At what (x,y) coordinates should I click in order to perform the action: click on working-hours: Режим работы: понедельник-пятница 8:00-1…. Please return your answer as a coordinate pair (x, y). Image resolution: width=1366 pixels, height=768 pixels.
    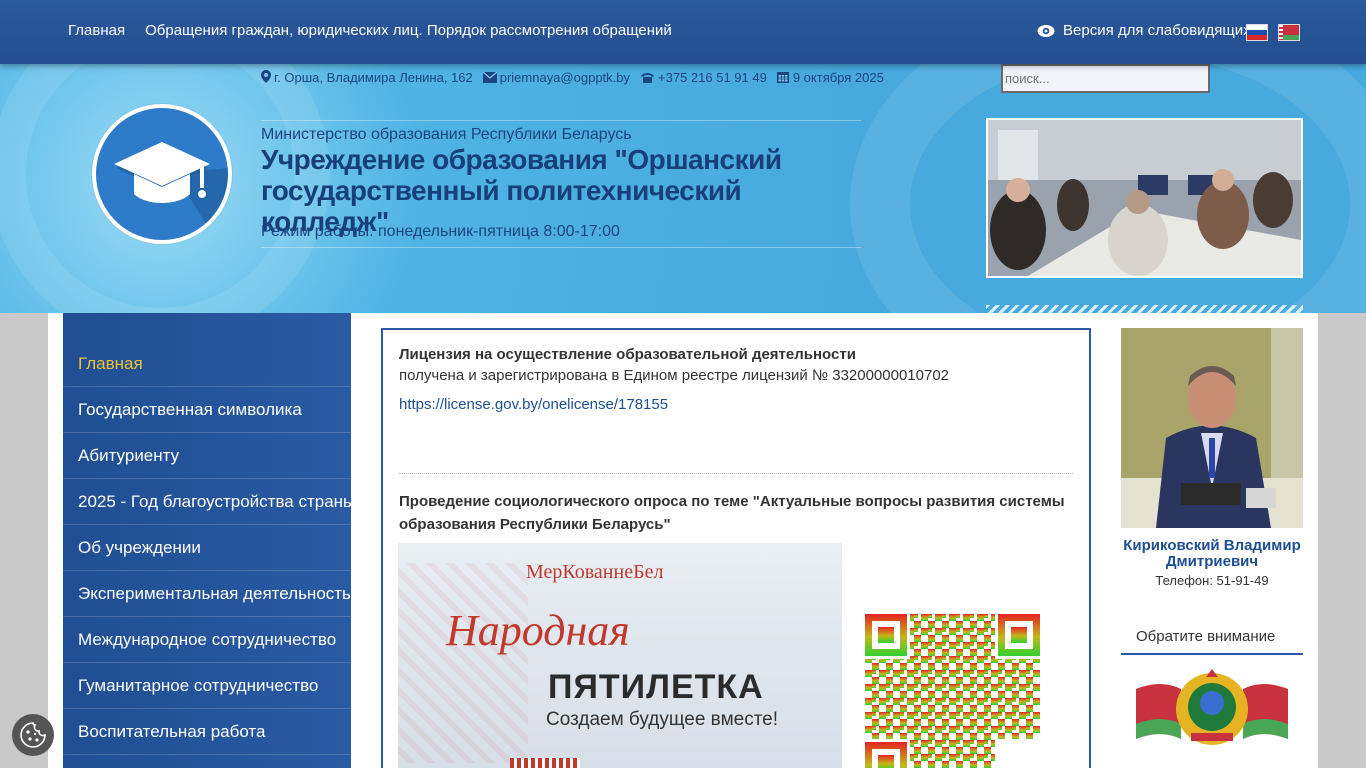
    Looking at the image, I should click on (440, 231).